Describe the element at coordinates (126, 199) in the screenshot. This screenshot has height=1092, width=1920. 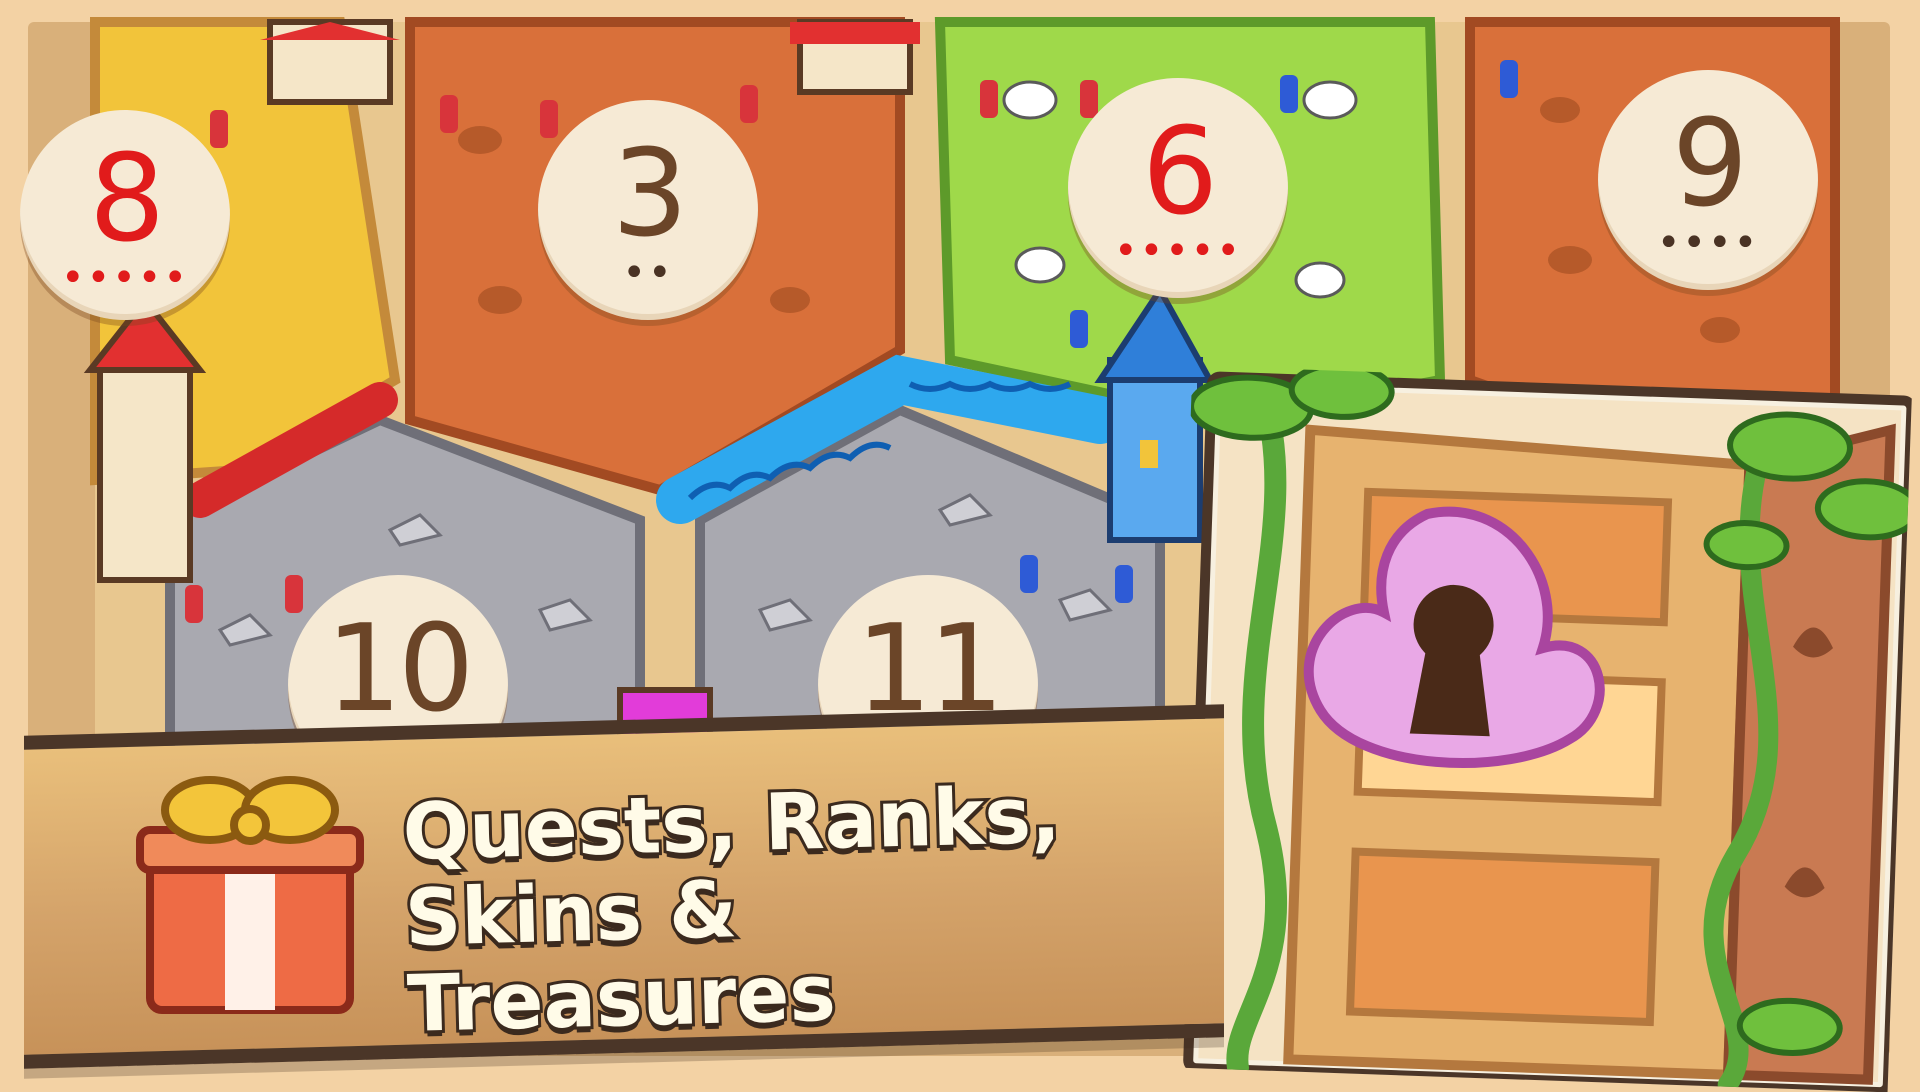
I see `token-number: 8` at that location.